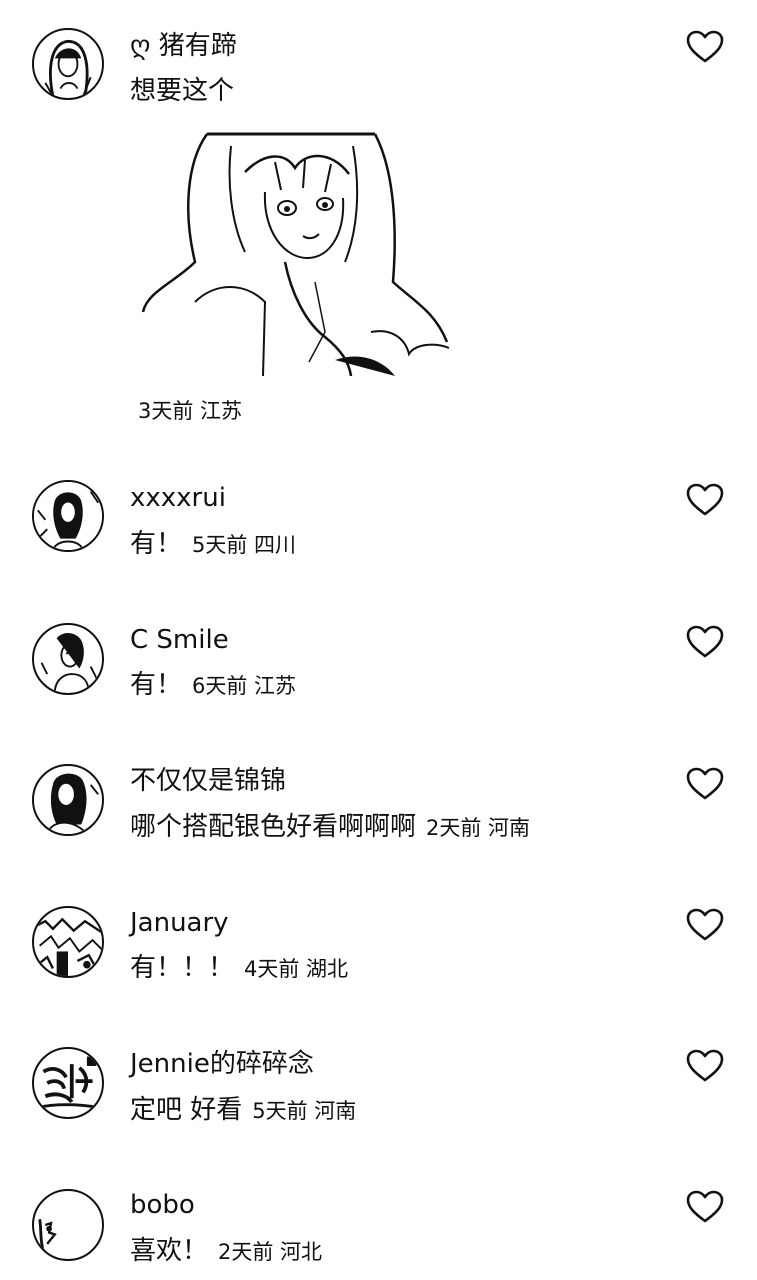  I want to click on comment-body: 哪个搭配银色好看啊啊啊 2天前 河南, so click(330, 828).